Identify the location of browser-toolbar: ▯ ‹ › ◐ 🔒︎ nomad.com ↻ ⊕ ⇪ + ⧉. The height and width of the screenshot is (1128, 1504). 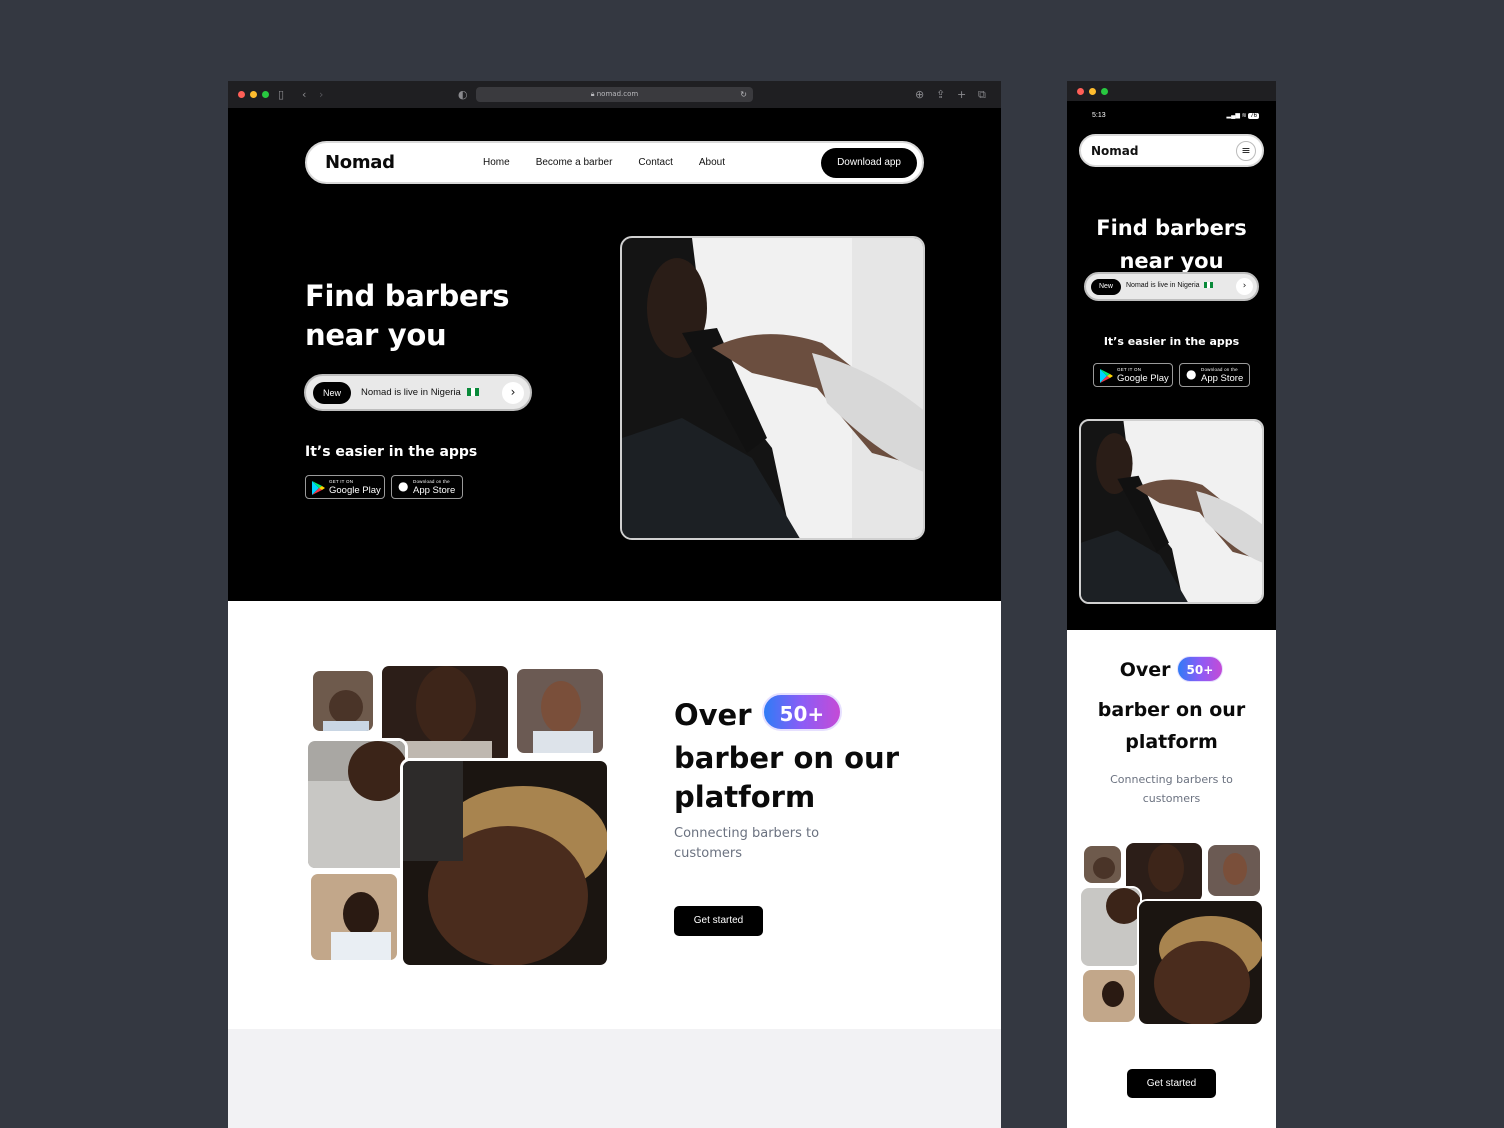
(614, 94).